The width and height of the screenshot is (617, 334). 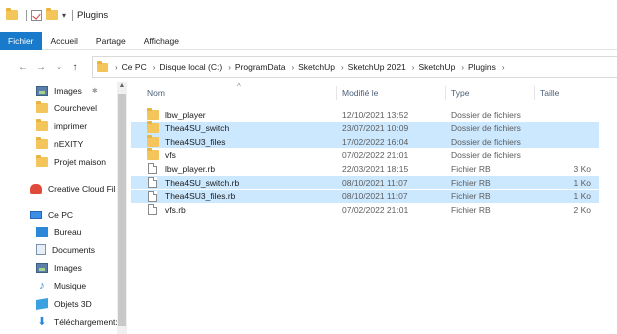 I want to click on nav-item-images-pinned: Images ✱, so click(x=67, y=90).